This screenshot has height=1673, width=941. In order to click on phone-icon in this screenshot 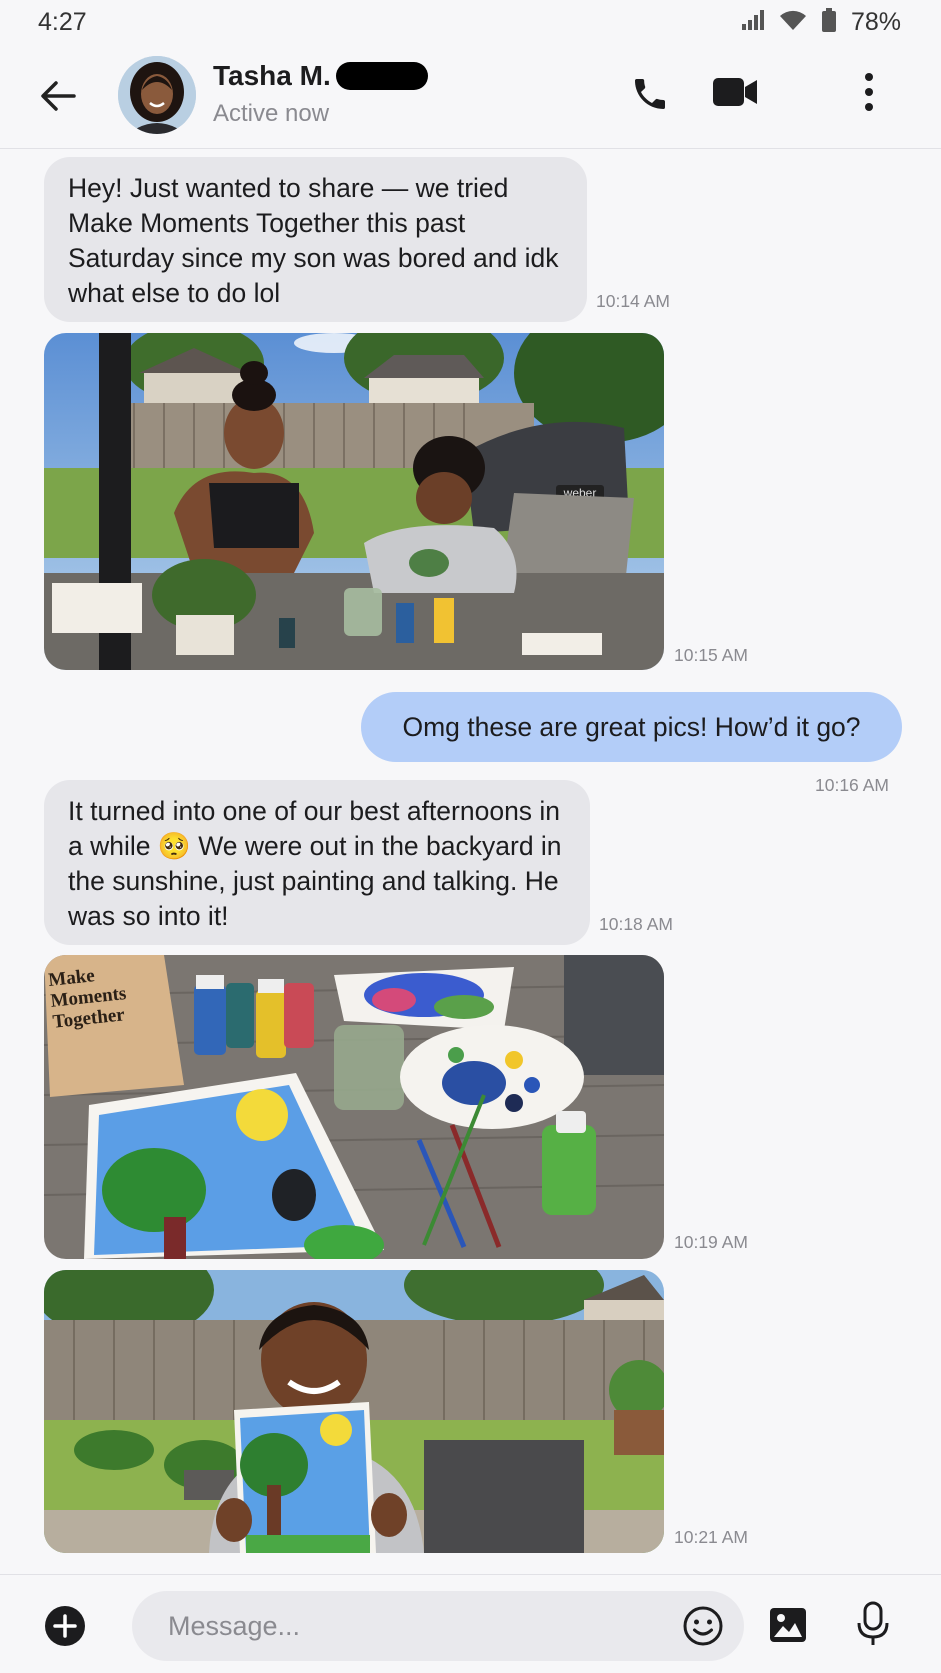, I will do `click(650, 94)`.